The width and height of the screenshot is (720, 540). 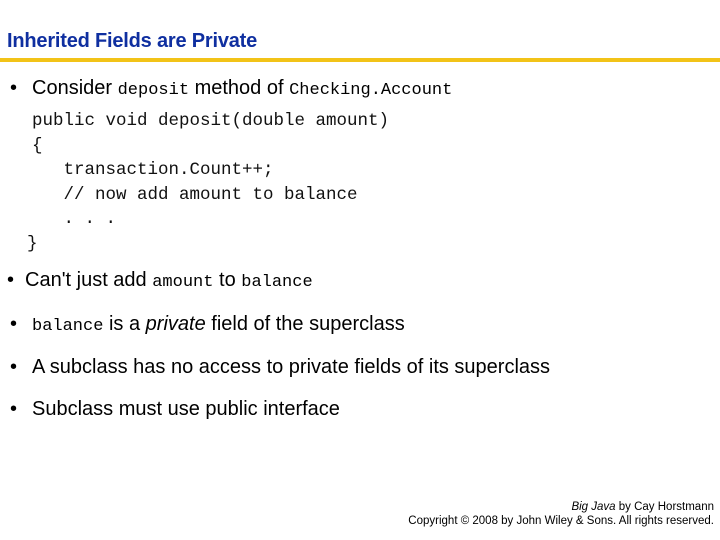 I want to click on code-line: public void deposit(double amount), so click(x=211, y=121).